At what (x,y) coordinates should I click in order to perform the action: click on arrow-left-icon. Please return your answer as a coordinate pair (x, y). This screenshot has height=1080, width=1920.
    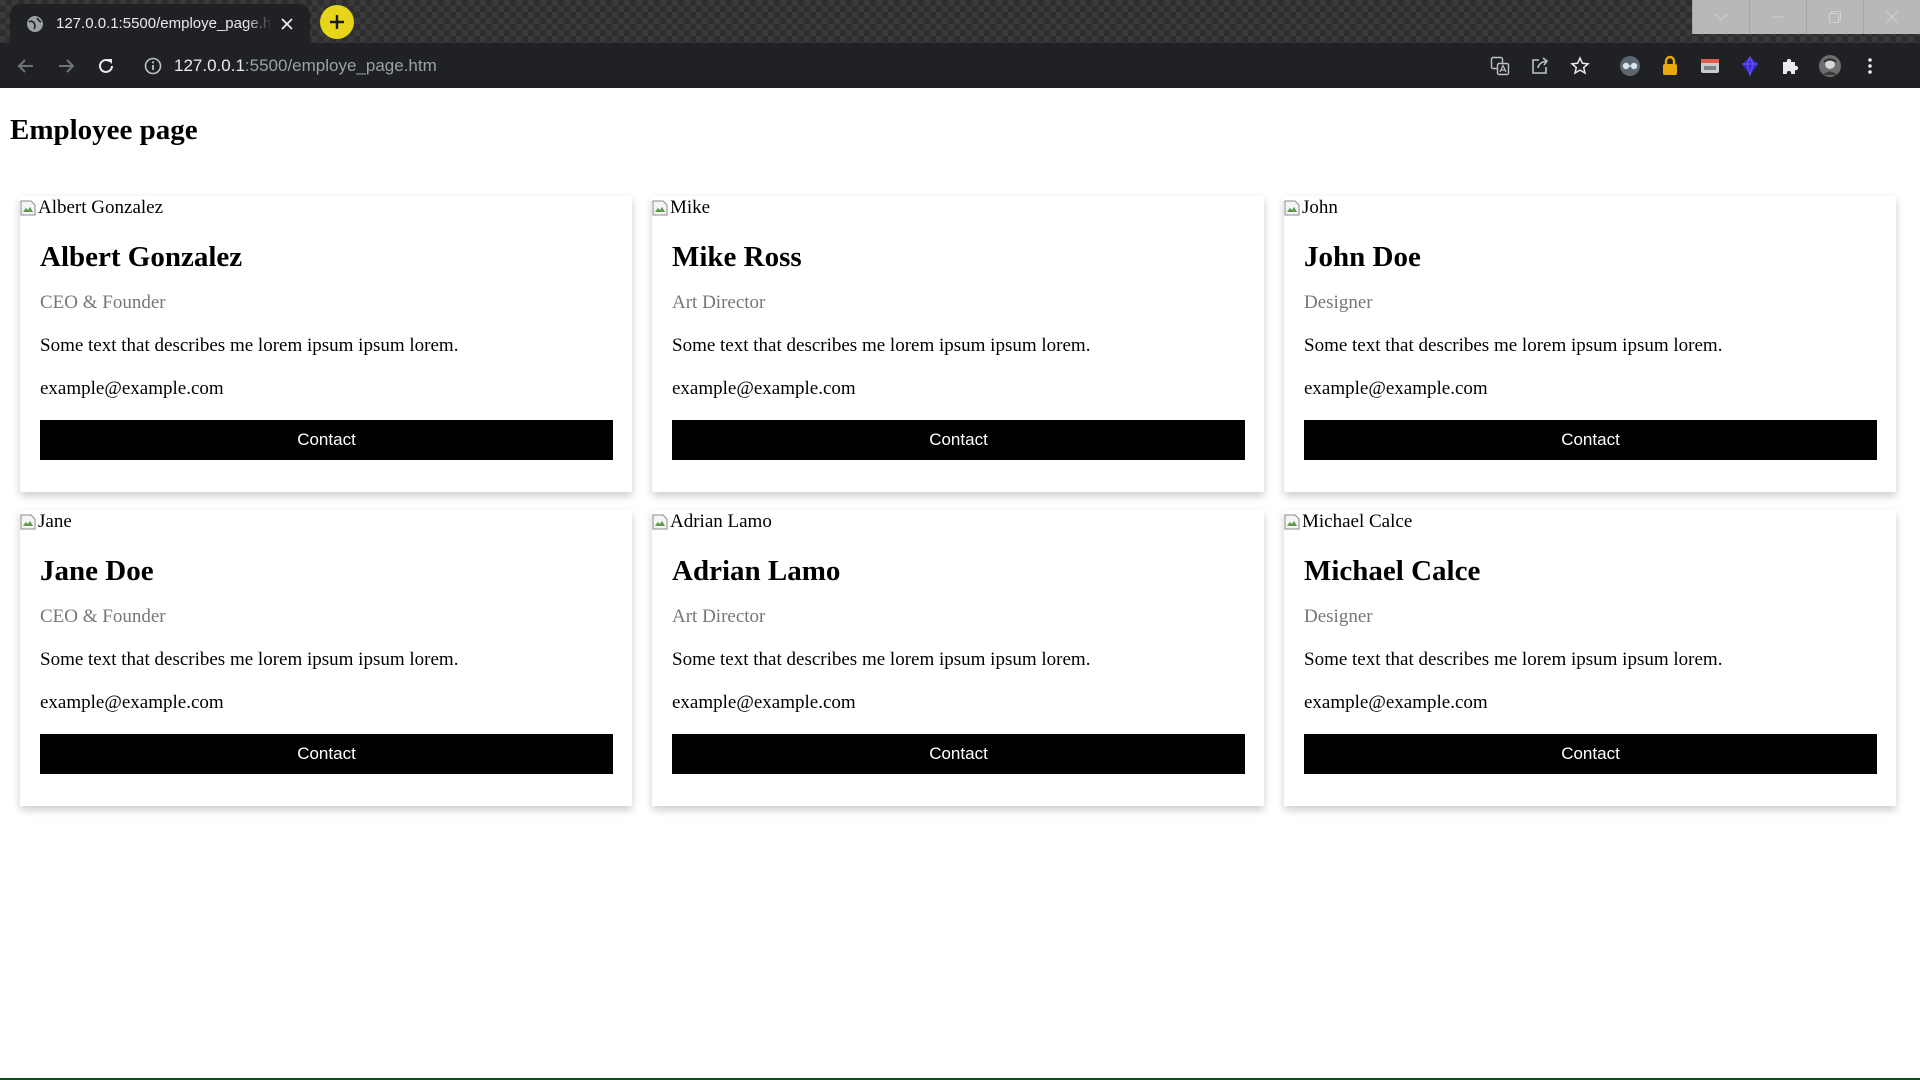
    Looking at the image, I should click on (25, 65).